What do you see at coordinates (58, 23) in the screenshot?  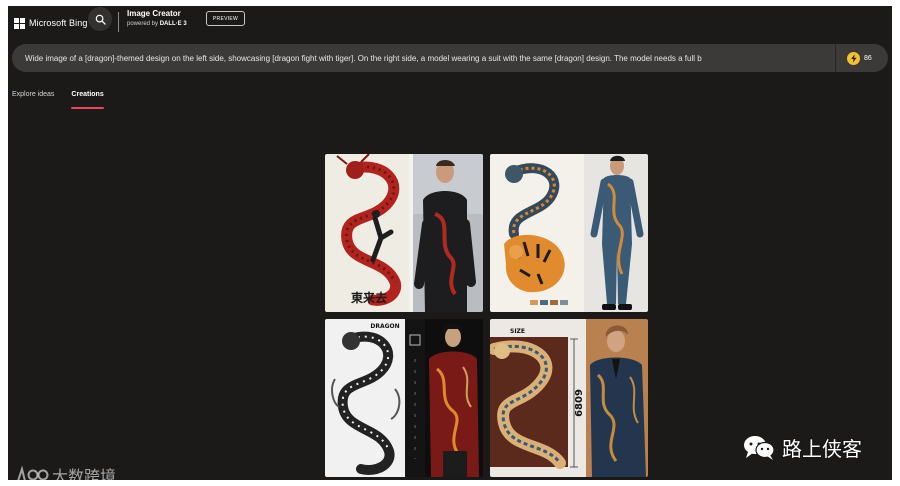 I see `brand-name: Microsoft Bing` at bounding box center [58, 23].